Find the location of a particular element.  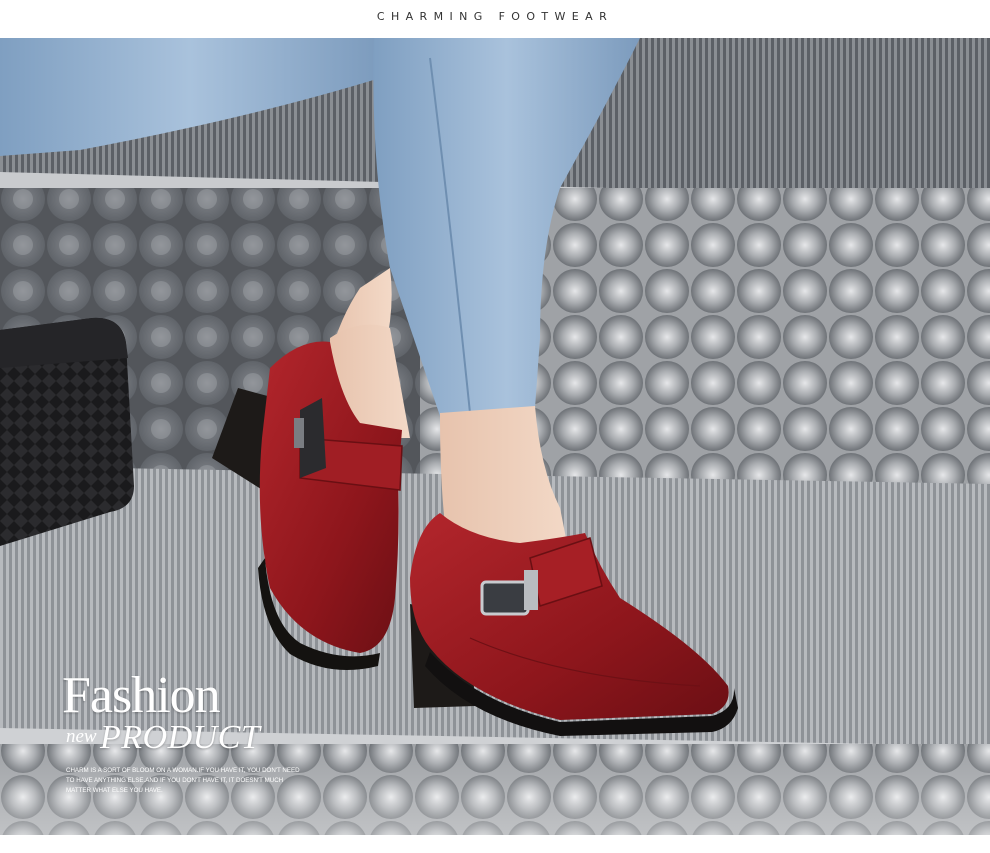

brand-tagline: CHARMING FOOTWEAR is located at coordinates (495, 16).